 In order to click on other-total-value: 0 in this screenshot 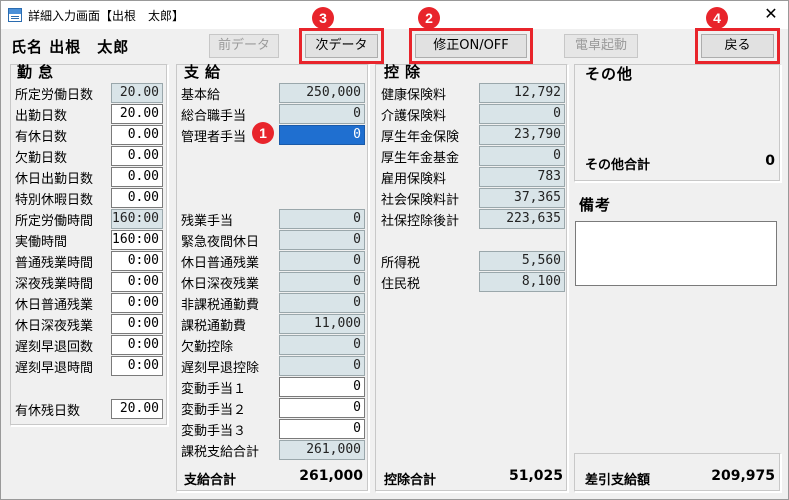, I will do `click(770, 161)`.